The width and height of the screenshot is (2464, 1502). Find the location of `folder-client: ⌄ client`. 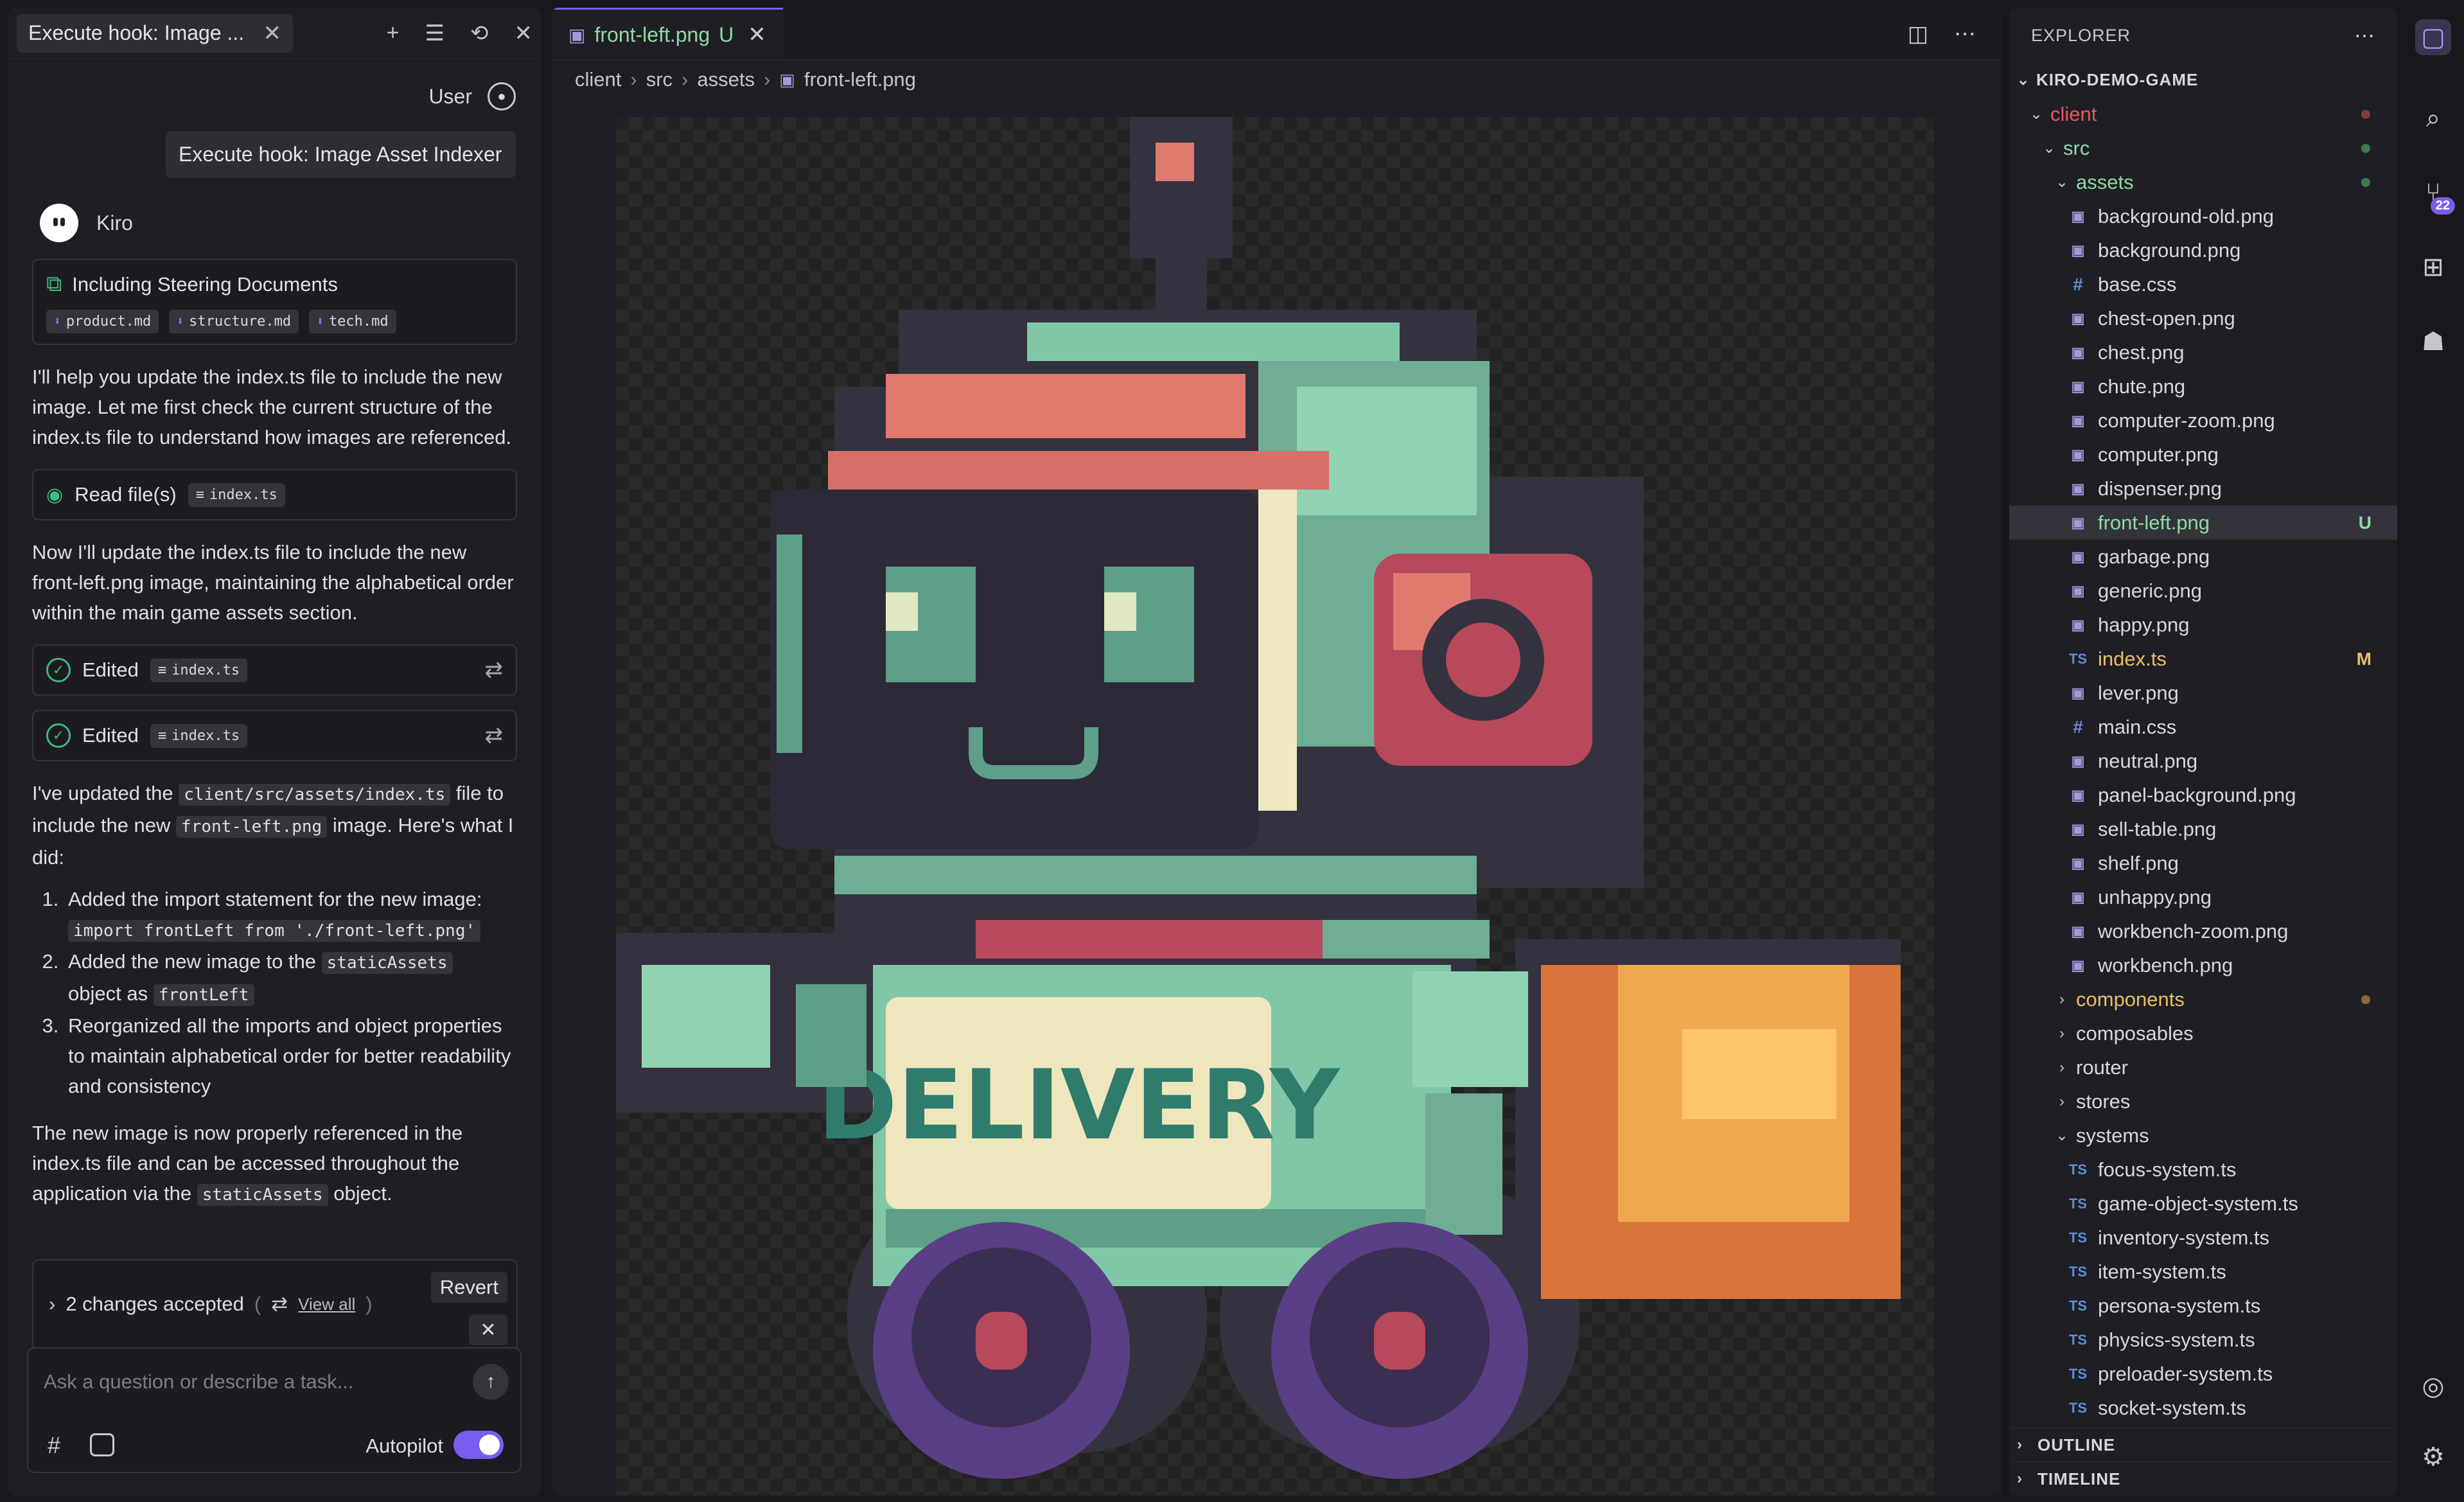

folder-client: ⌄ client is located at coordinates (2203, 114).